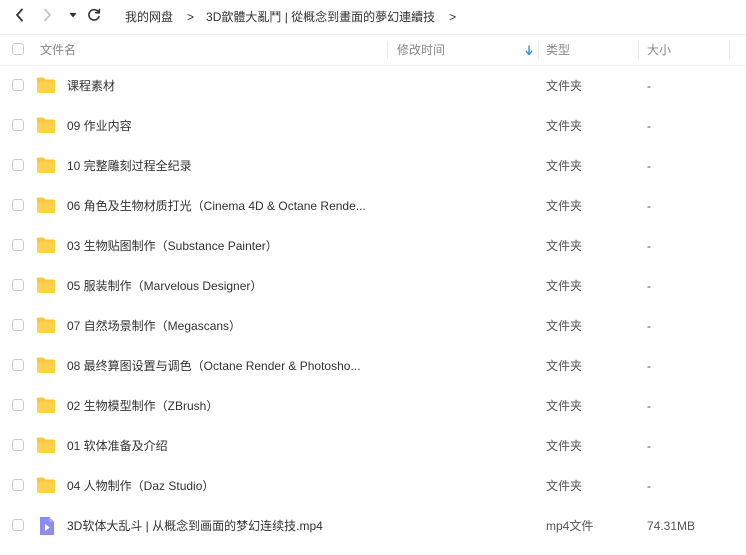 This screenshot has width=746, height=555. I want to click on file-row: 03 生物贴图制作（Substance Painter） 文件夹 -, so click(373, 246).